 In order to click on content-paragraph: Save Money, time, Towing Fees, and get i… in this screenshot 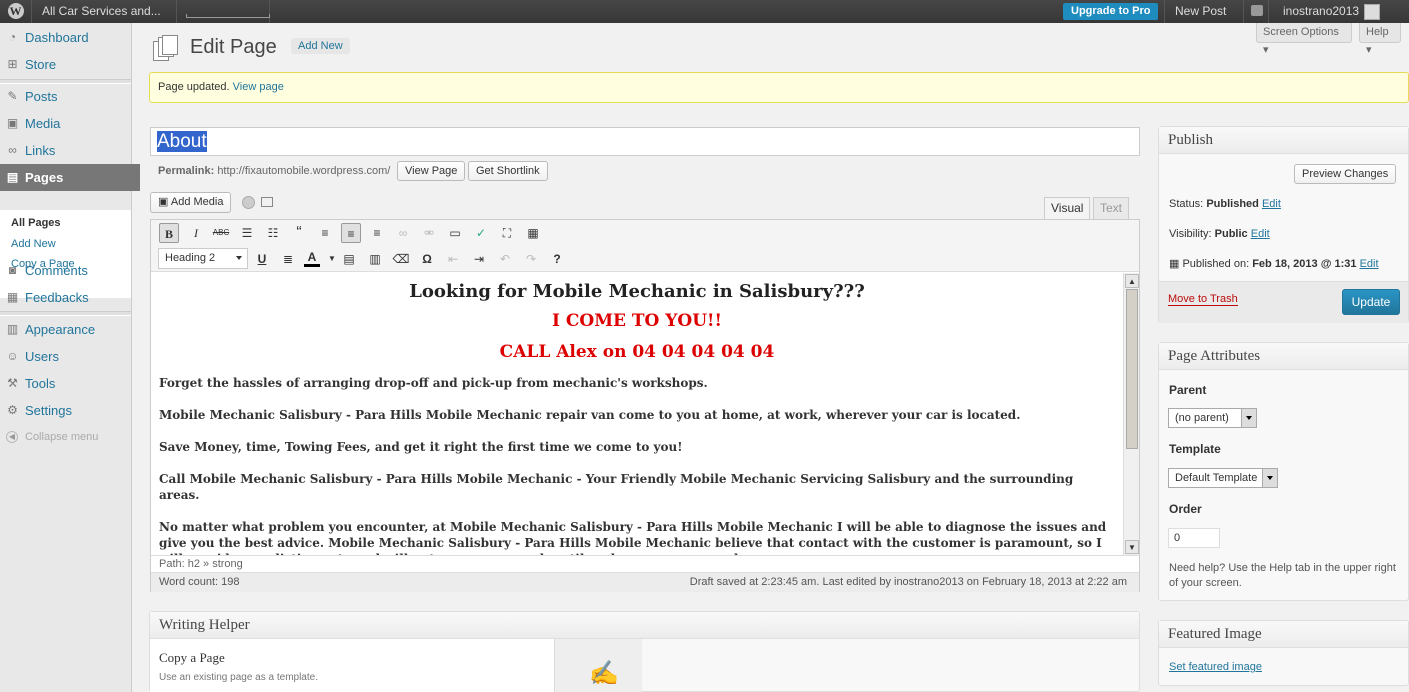, I will do `click(421, 447)`.